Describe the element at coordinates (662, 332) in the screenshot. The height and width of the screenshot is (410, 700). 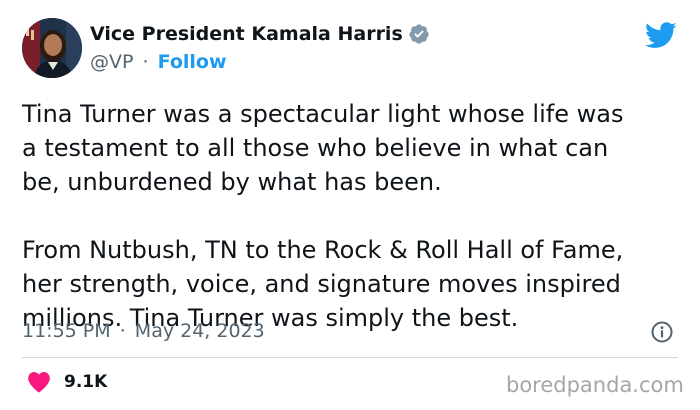
I see `info-icon` at that location.